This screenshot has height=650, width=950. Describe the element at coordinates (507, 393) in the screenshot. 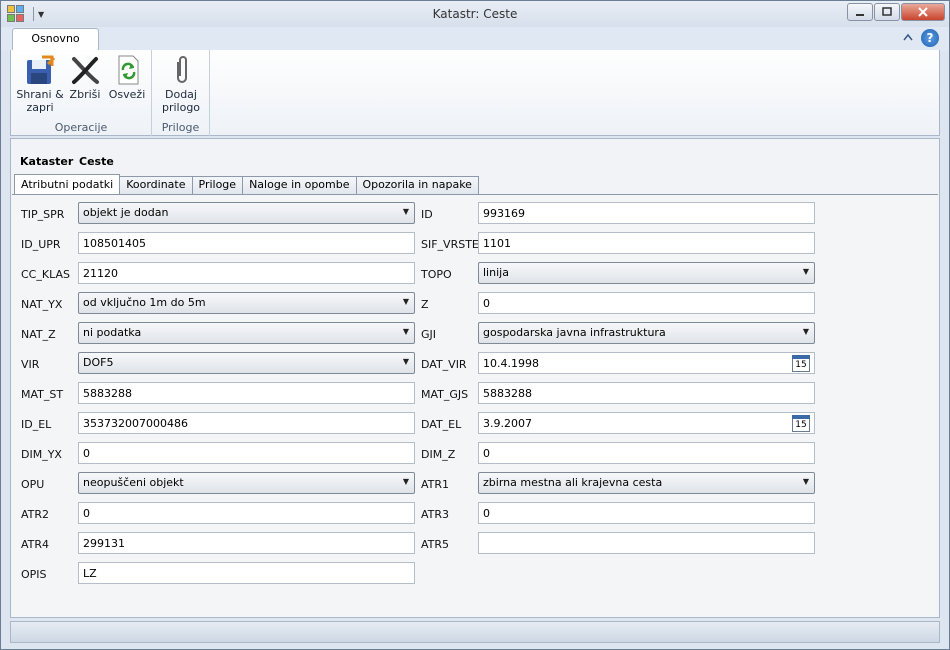

I see `value-mat-gjs: 5883288` at that location.